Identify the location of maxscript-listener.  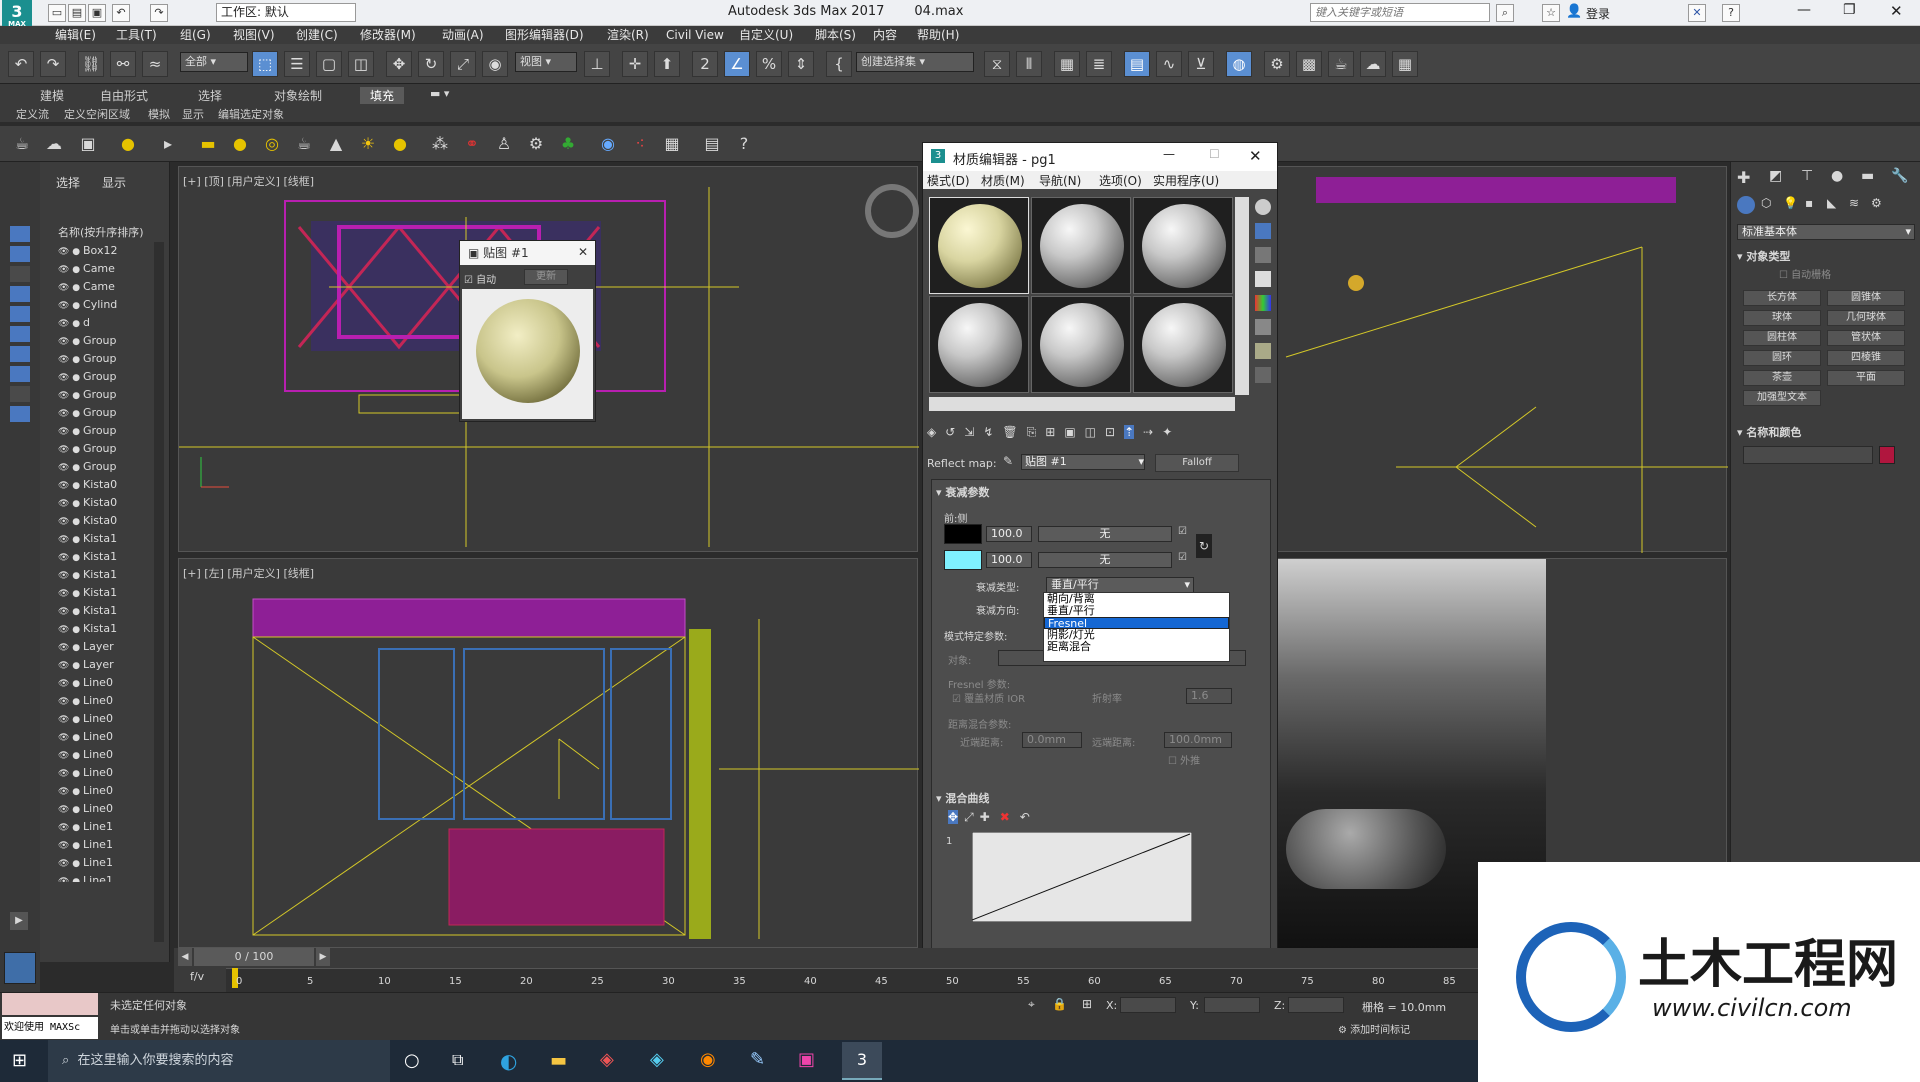
(50, 1004).